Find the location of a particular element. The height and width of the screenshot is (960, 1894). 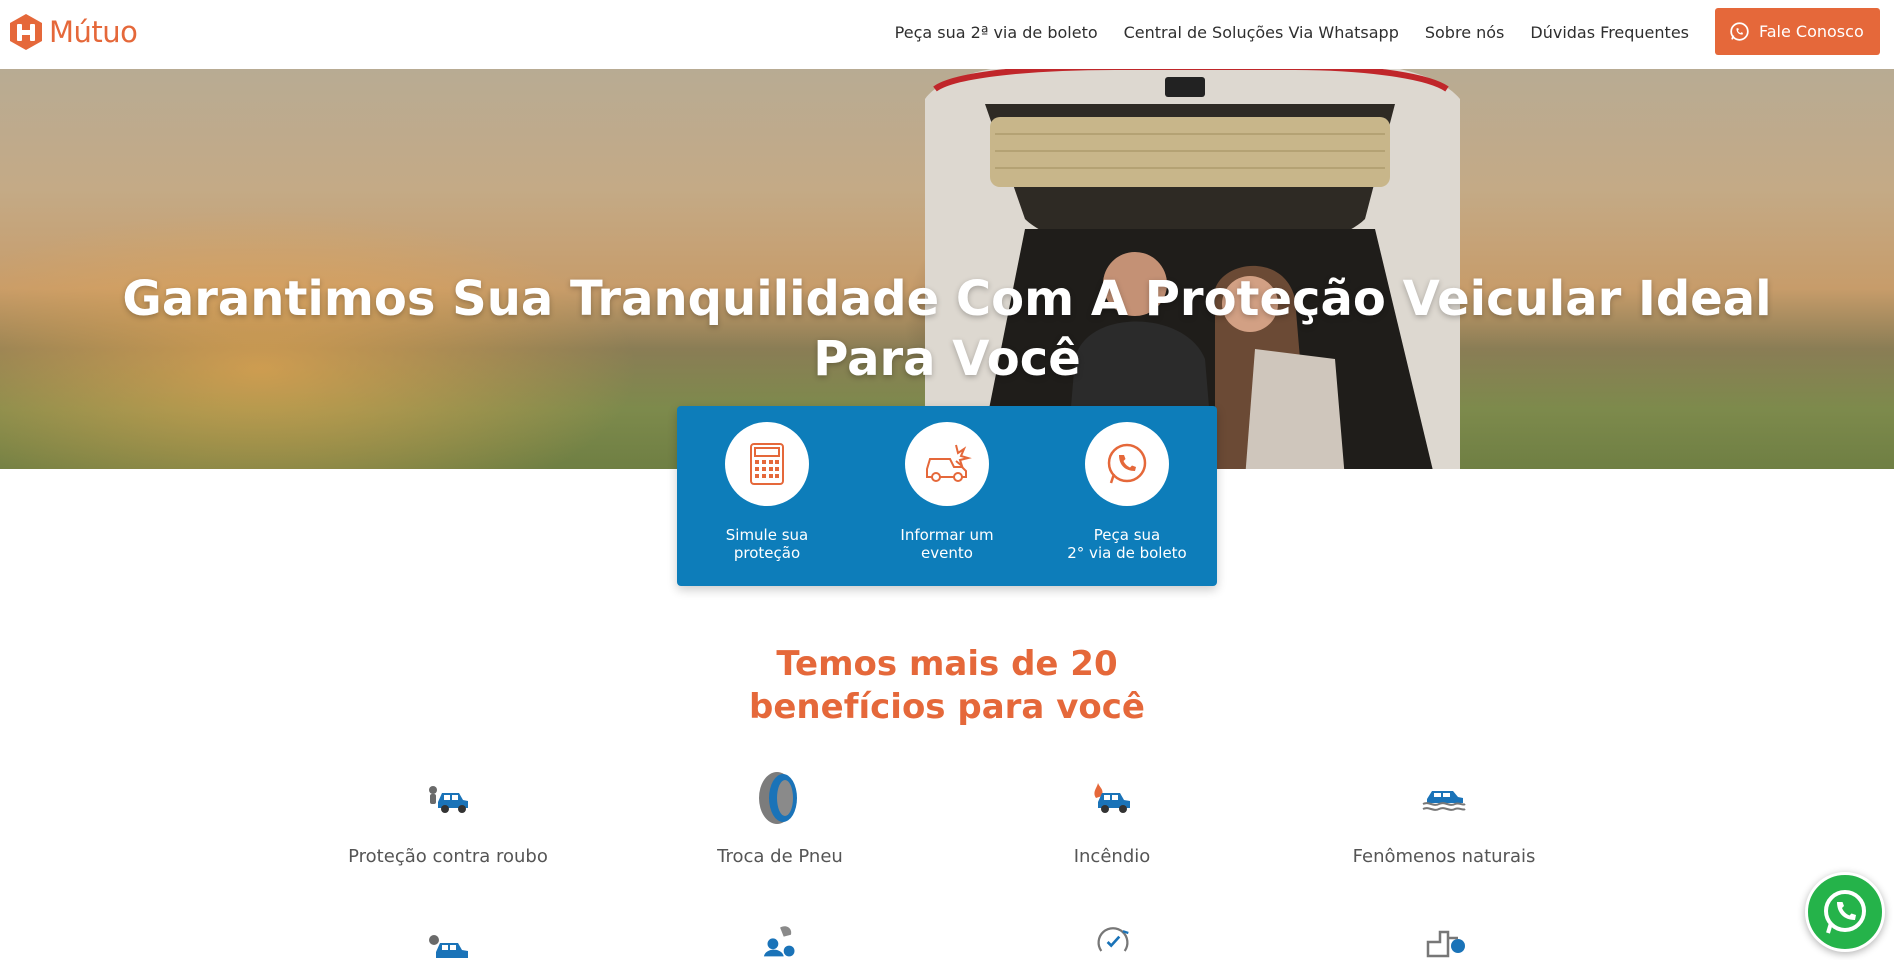

benefit-item-natural: Fenômenos naturais is located at coordinates (1444, 818).